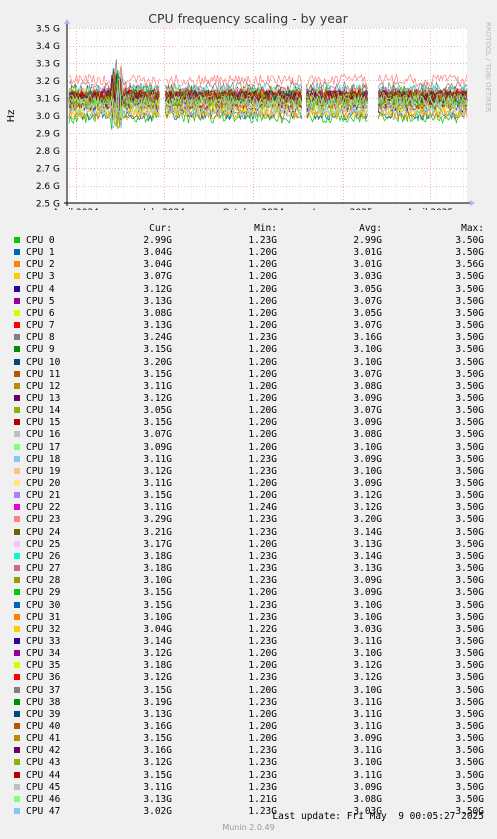  Describe the element at coordinates (370, 228) in the screenshot. I see `col-avg-header: Avg:` at that location.